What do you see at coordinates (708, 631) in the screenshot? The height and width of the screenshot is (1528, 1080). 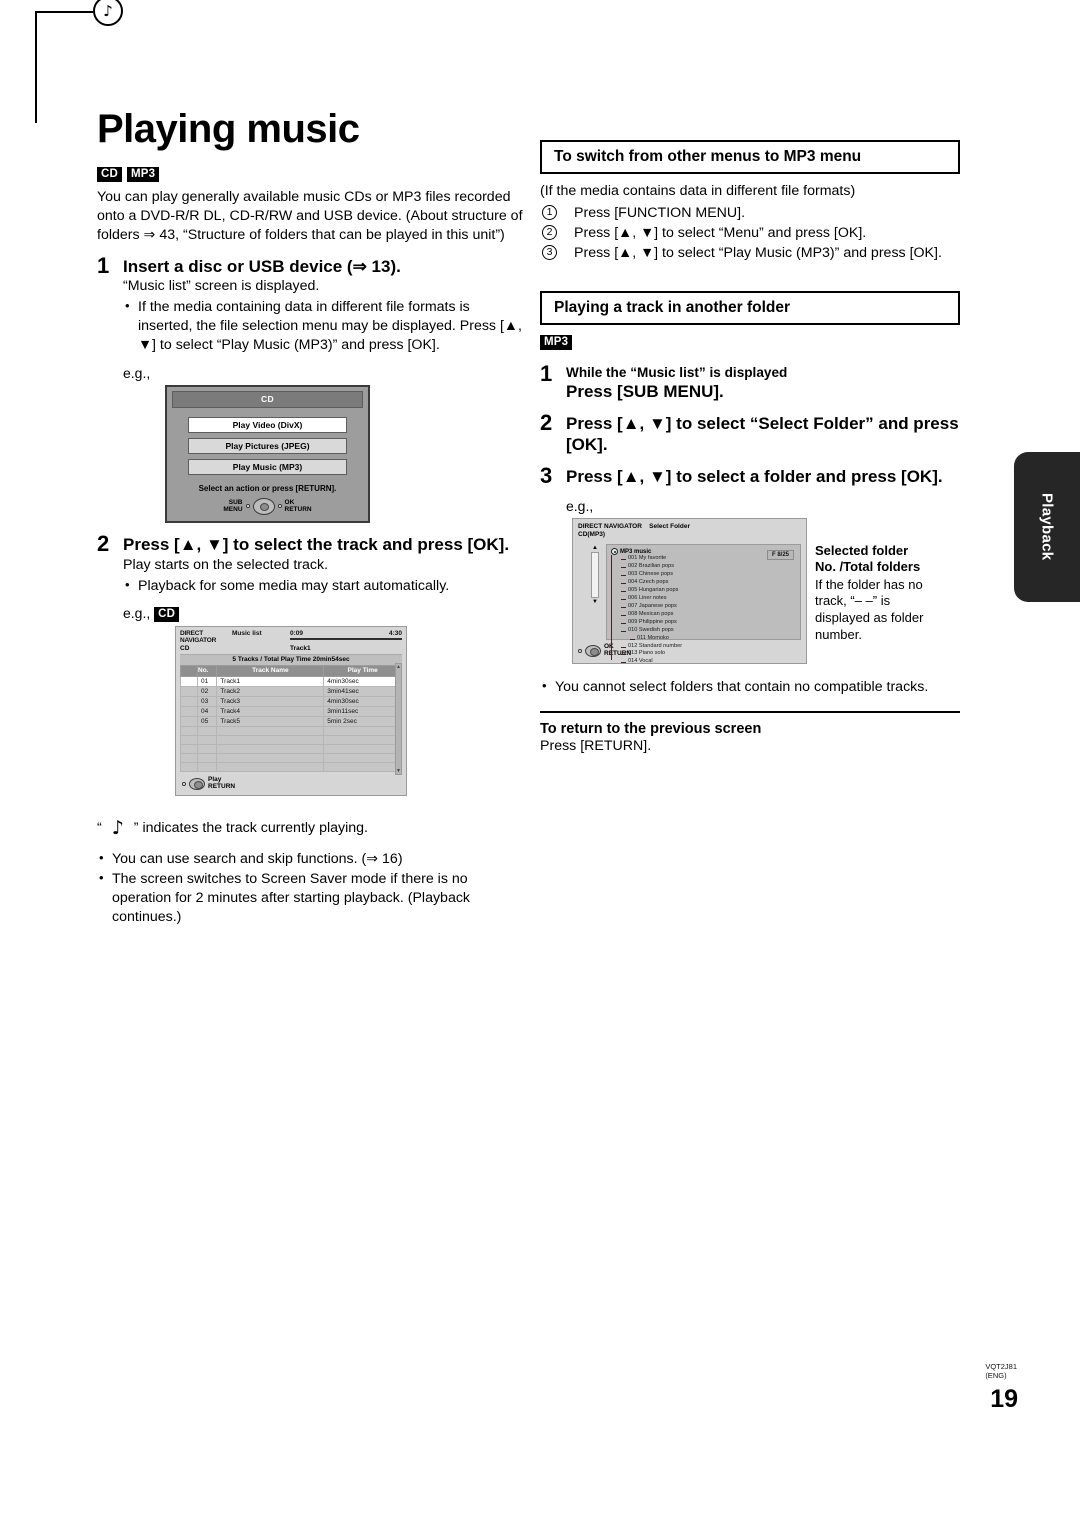 I see `list-item: 010 Swedish pops` at bounding box center [708, 631].